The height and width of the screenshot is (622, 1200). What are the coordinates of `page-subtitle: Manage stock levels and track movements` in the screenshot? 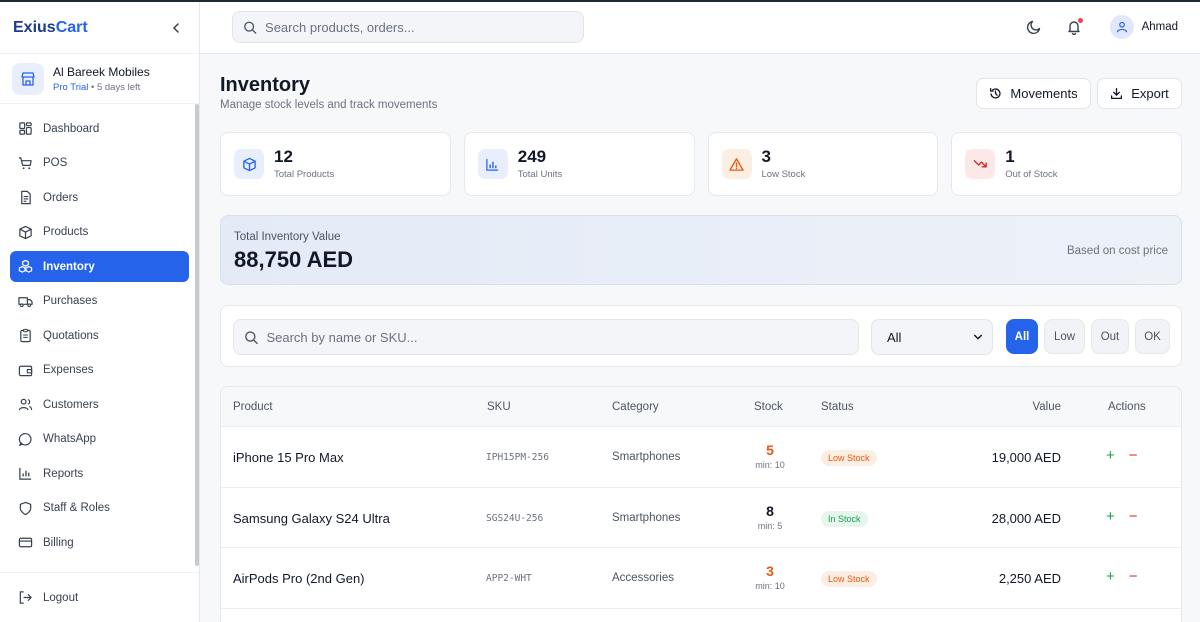 It's located at (329, 105).